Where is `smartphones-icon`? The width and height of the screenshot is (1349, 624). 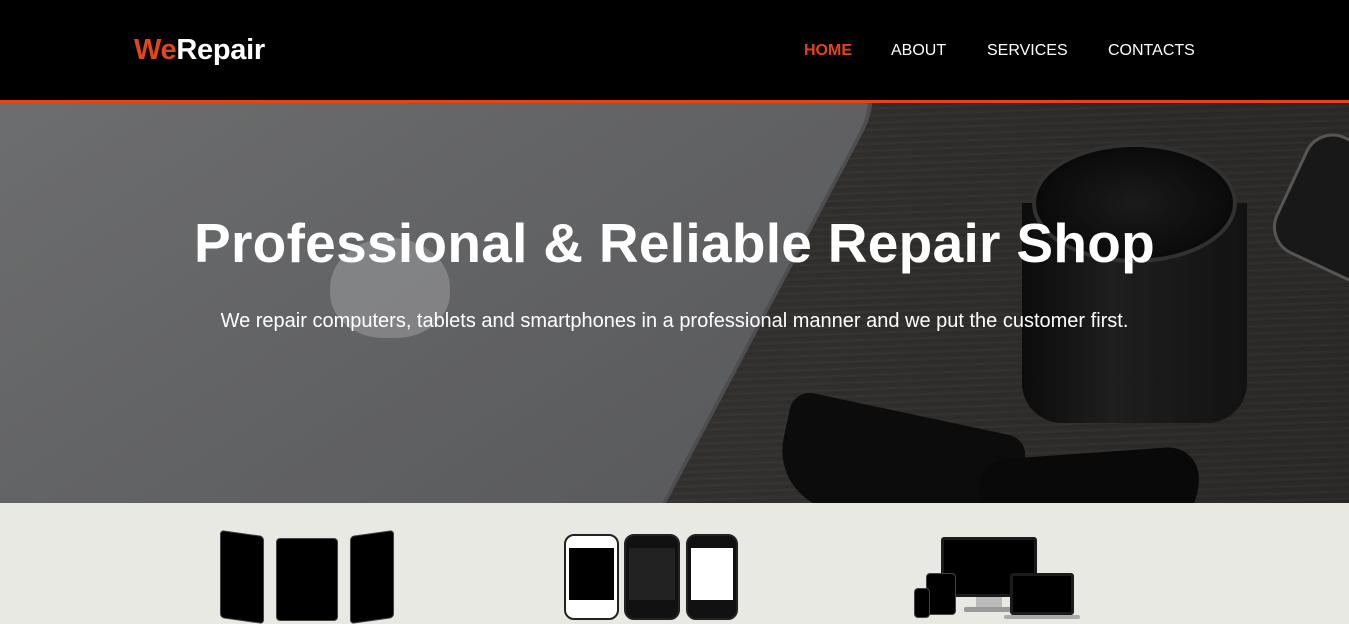 smartphones-icon is located at coordinates (652, 577).